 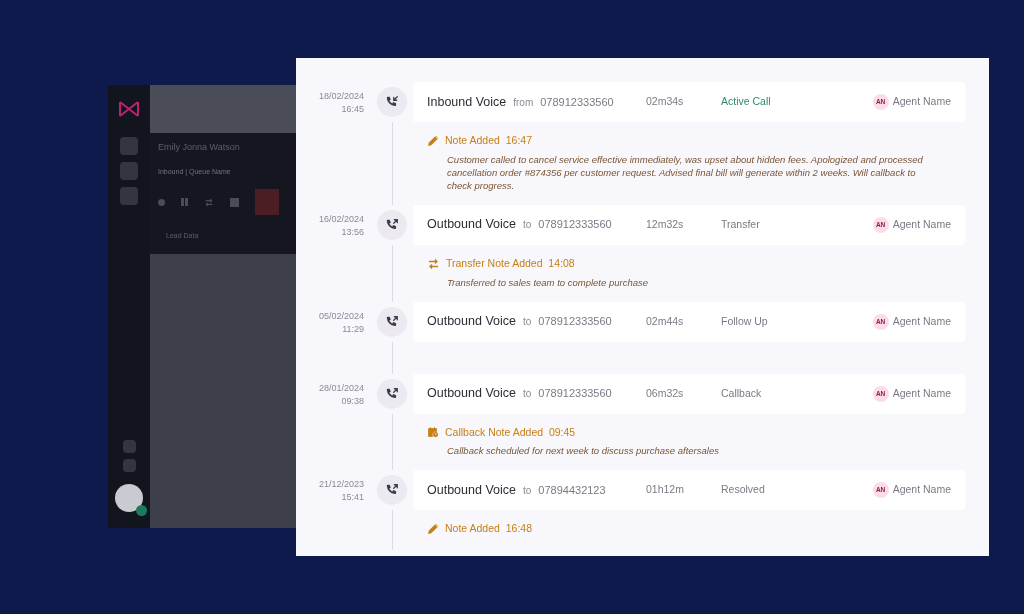 What do you see at coordinates (510, 263) in the screenshot?
I see `note-title: Transfer Note Added 14:08` at bounding box center [510, 263].